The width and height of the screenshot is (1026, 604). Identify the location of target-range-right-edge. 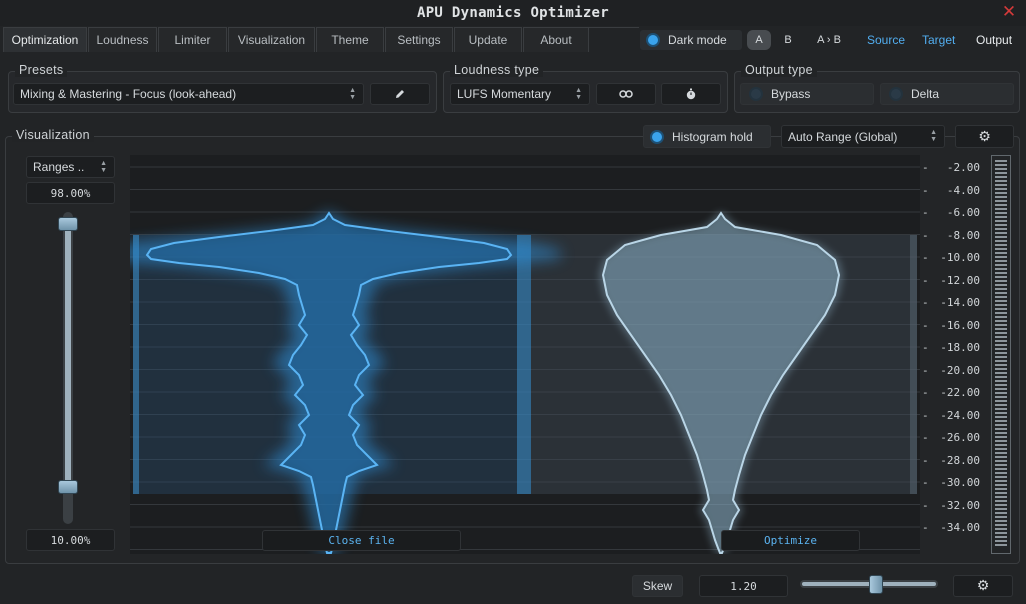
(913, 364).